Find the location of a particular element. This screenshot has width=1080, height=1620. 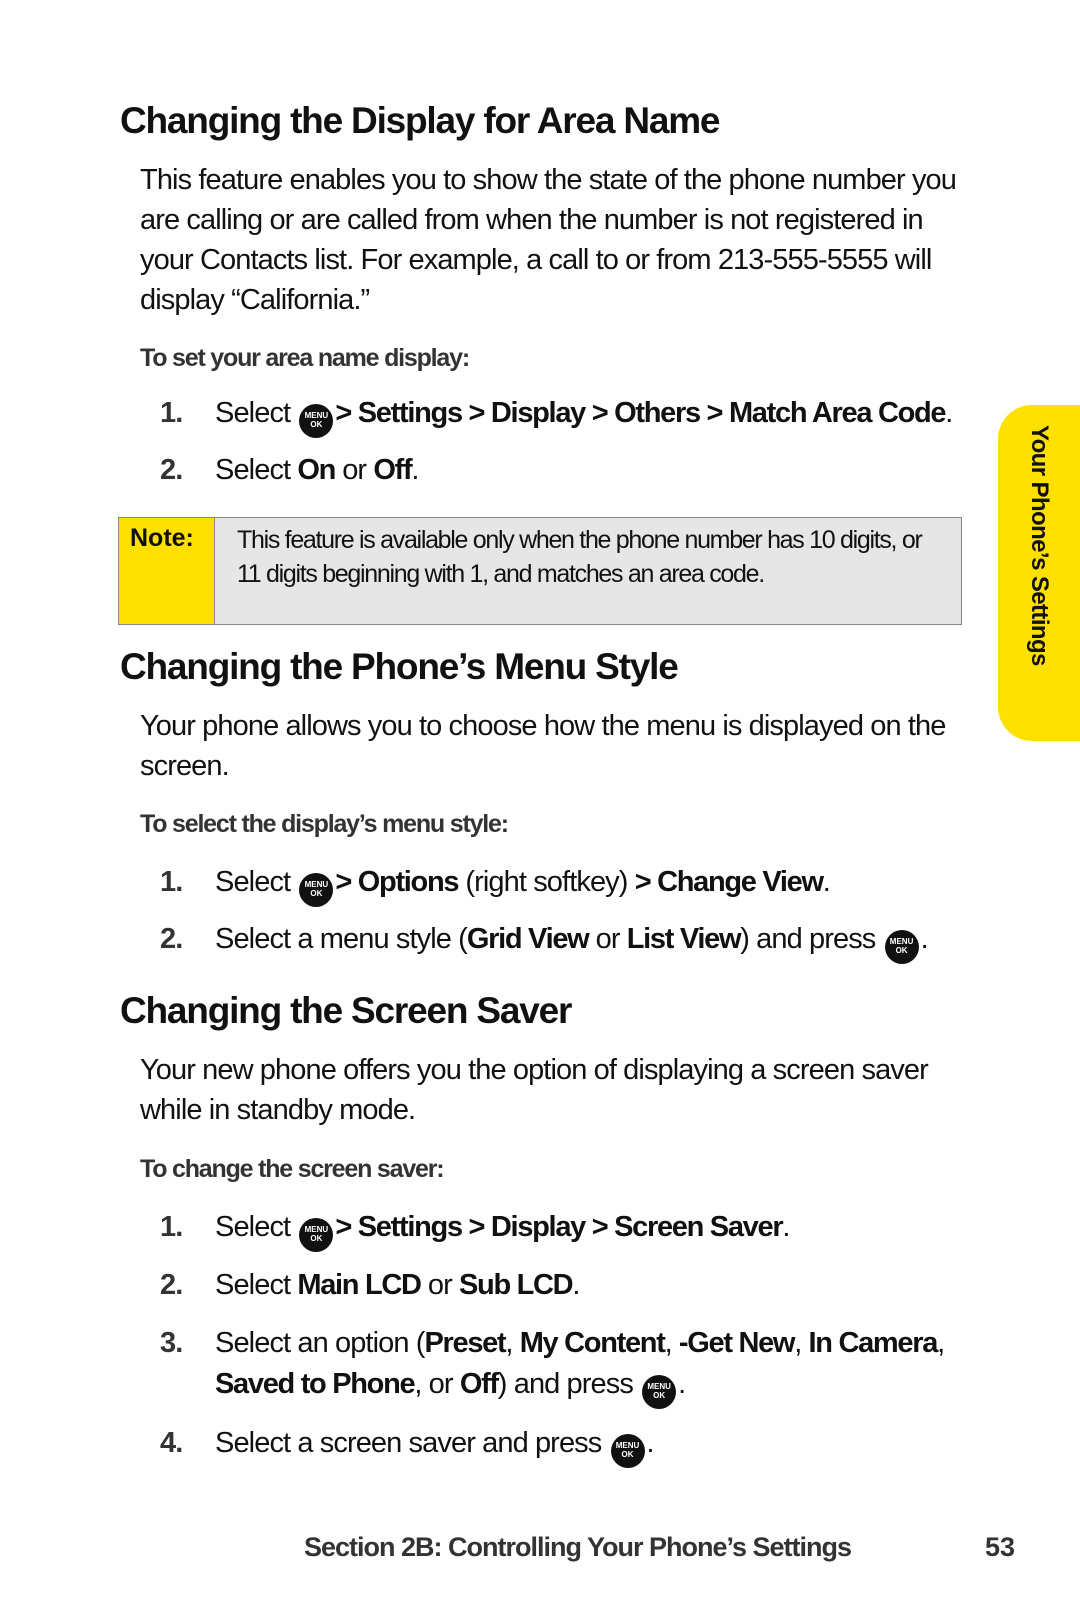

option-grid-view: Grid View is located at coordinates (528, 939).